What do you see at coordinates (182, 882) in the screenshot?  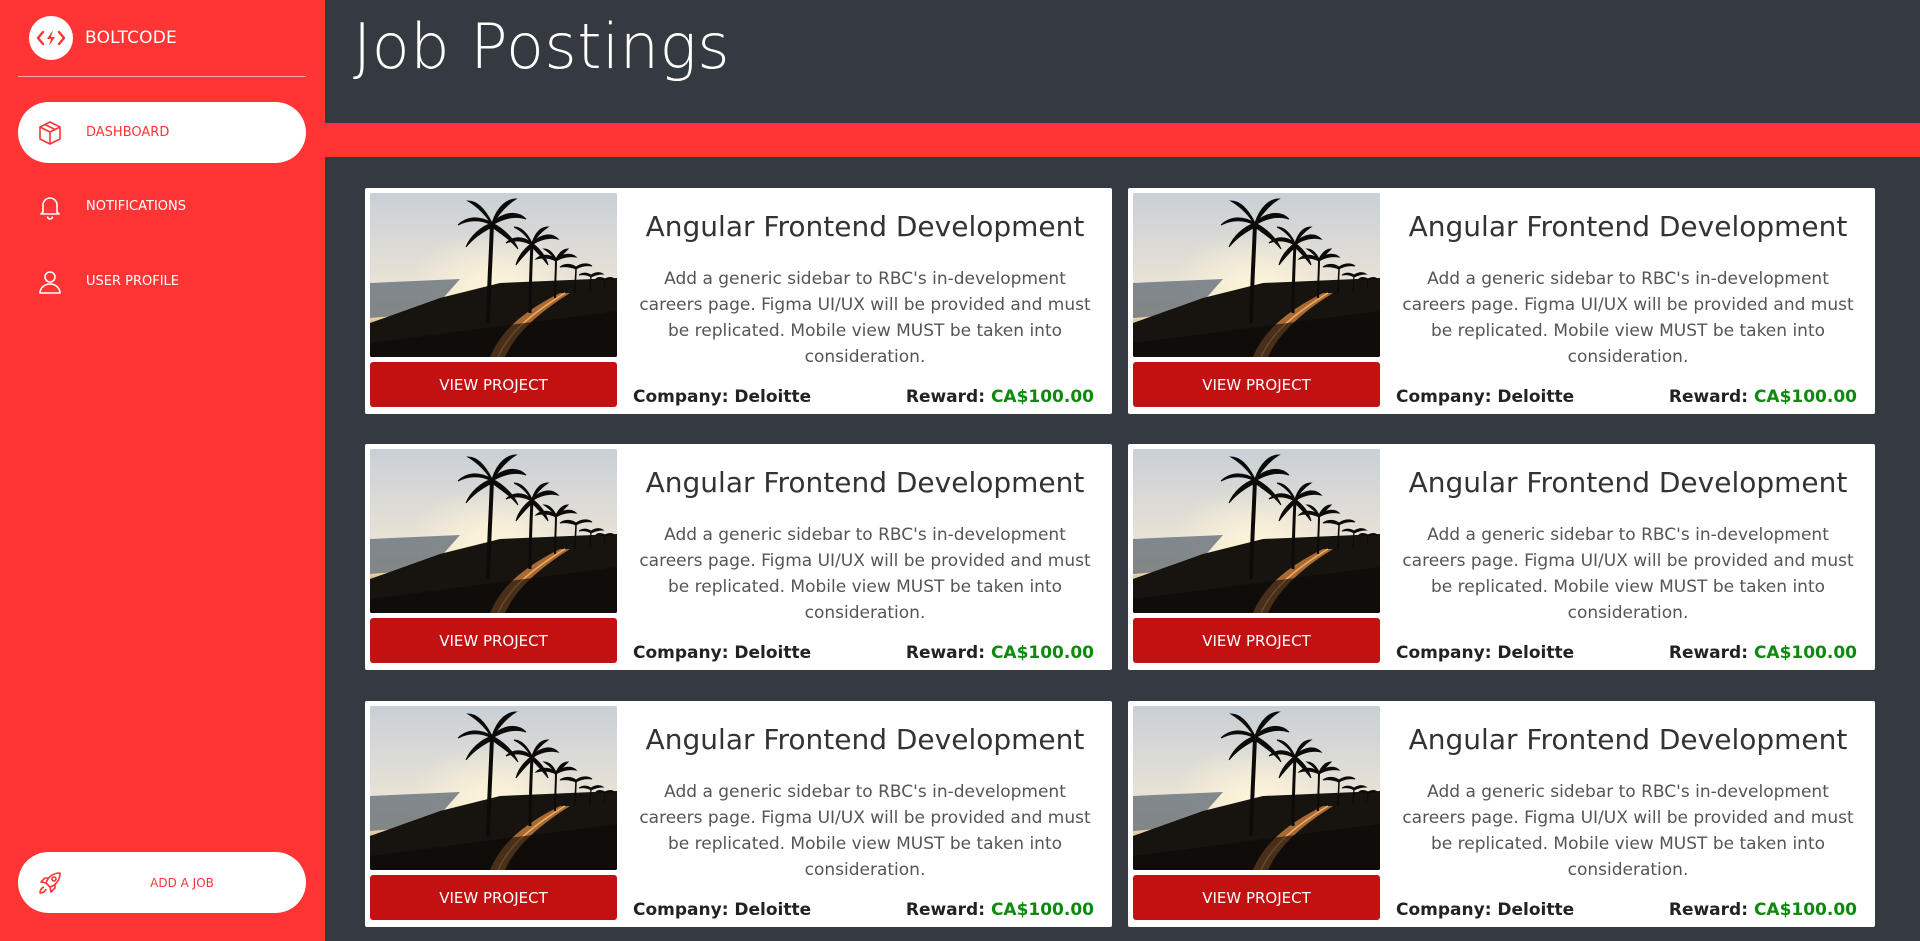 I see `add-job-label: ADD A JOB` at bounding box center [182, 882].